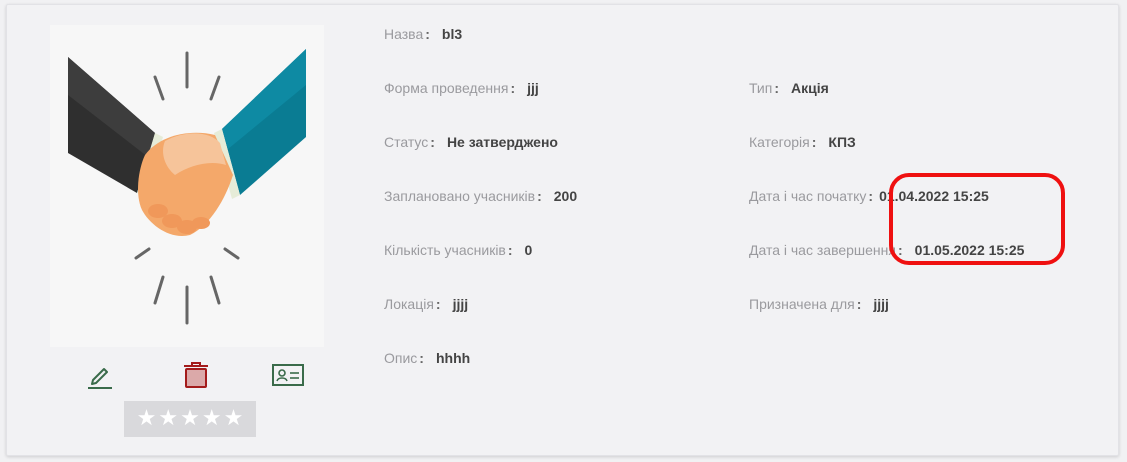 The height and width of the screenshot is (462, 1127). I want to click on field-label: Назва, so click(404, 34).